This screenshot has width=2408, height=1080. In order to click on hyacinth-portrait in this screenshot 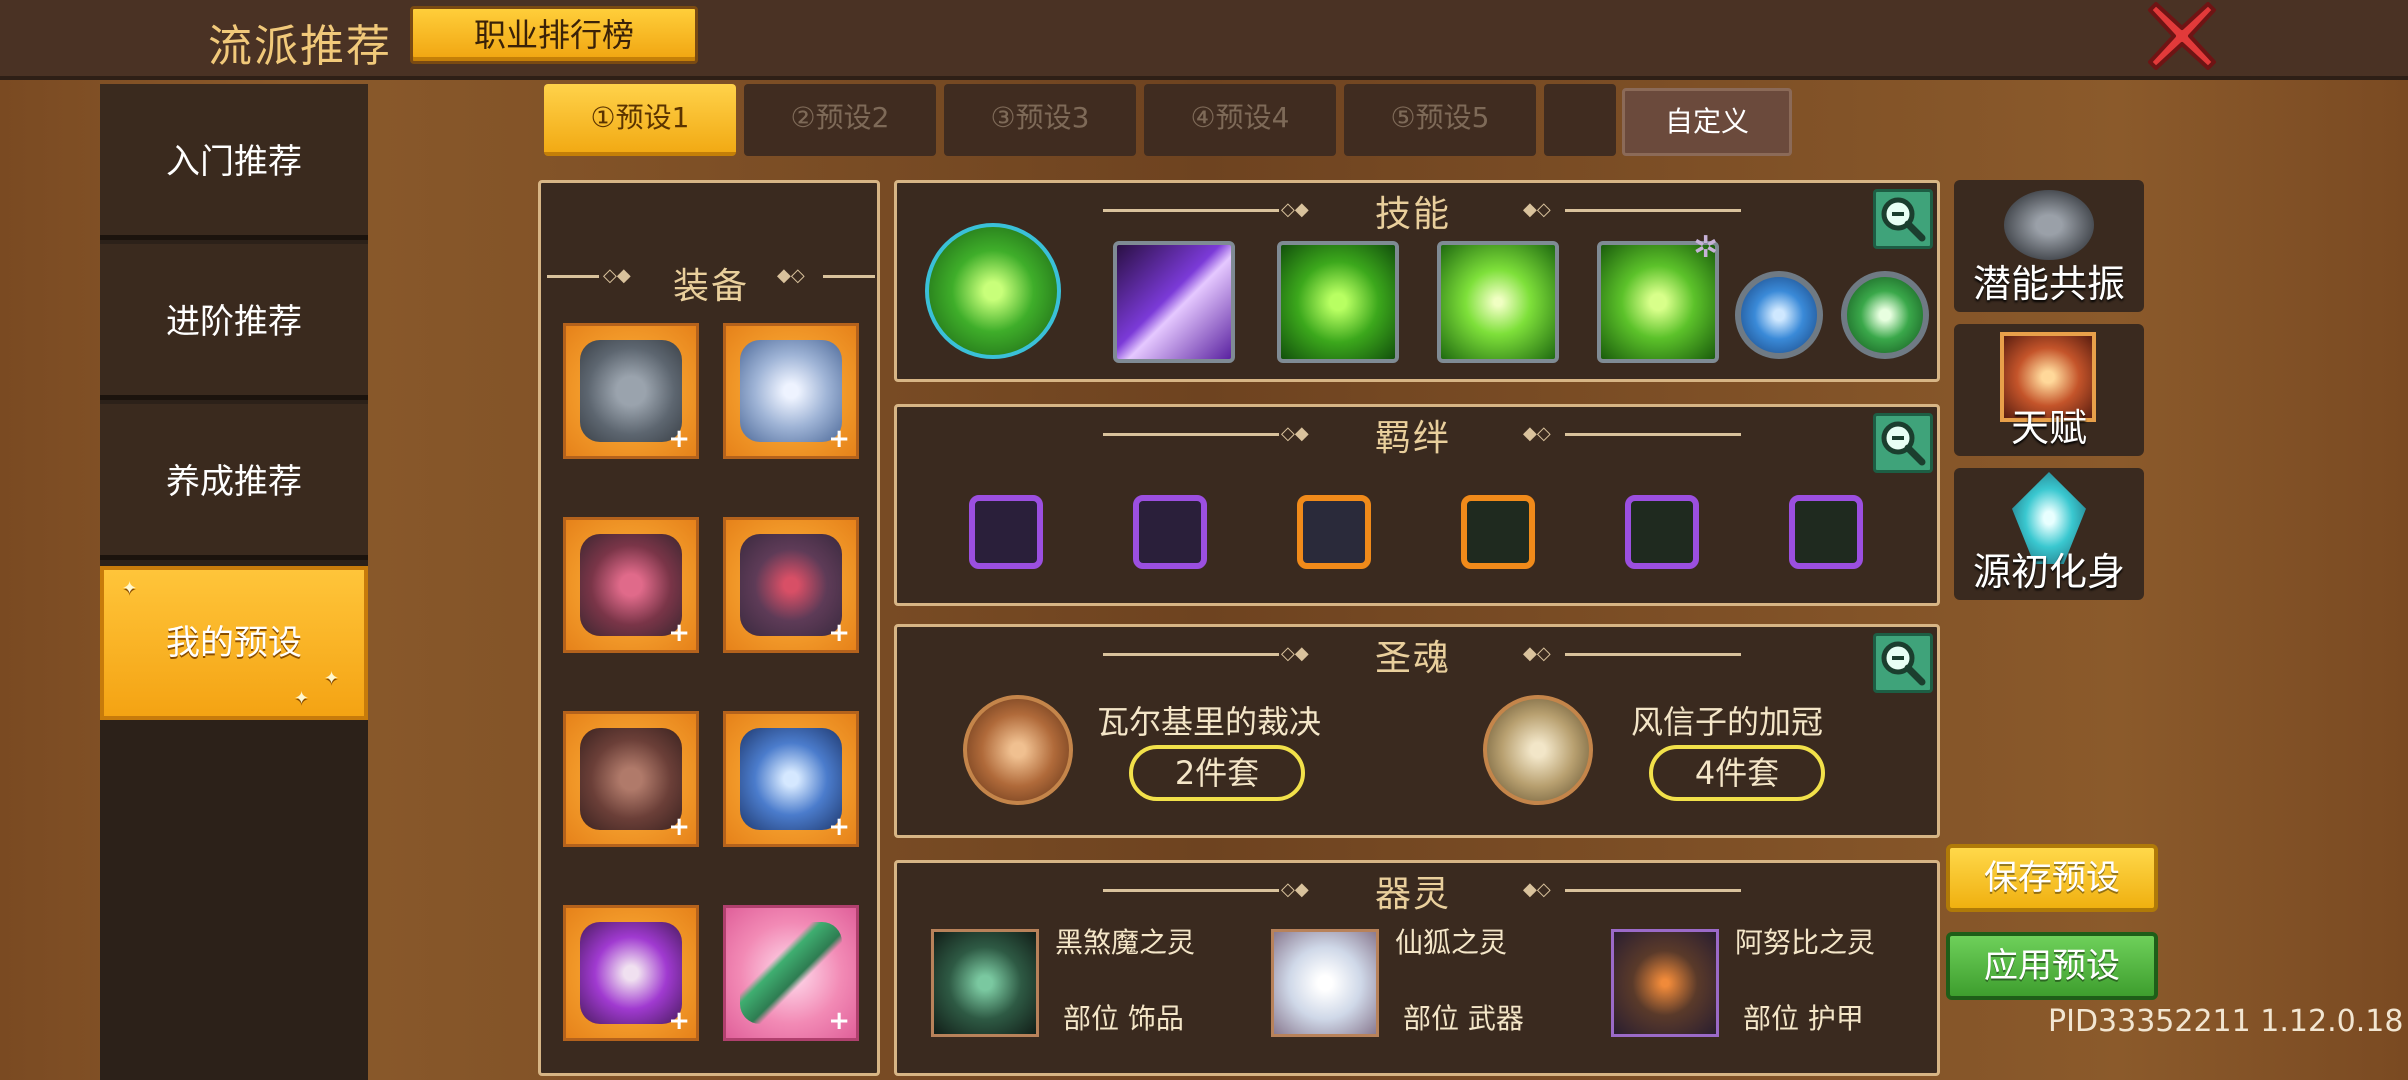, I will do `click(1538, 750)`.